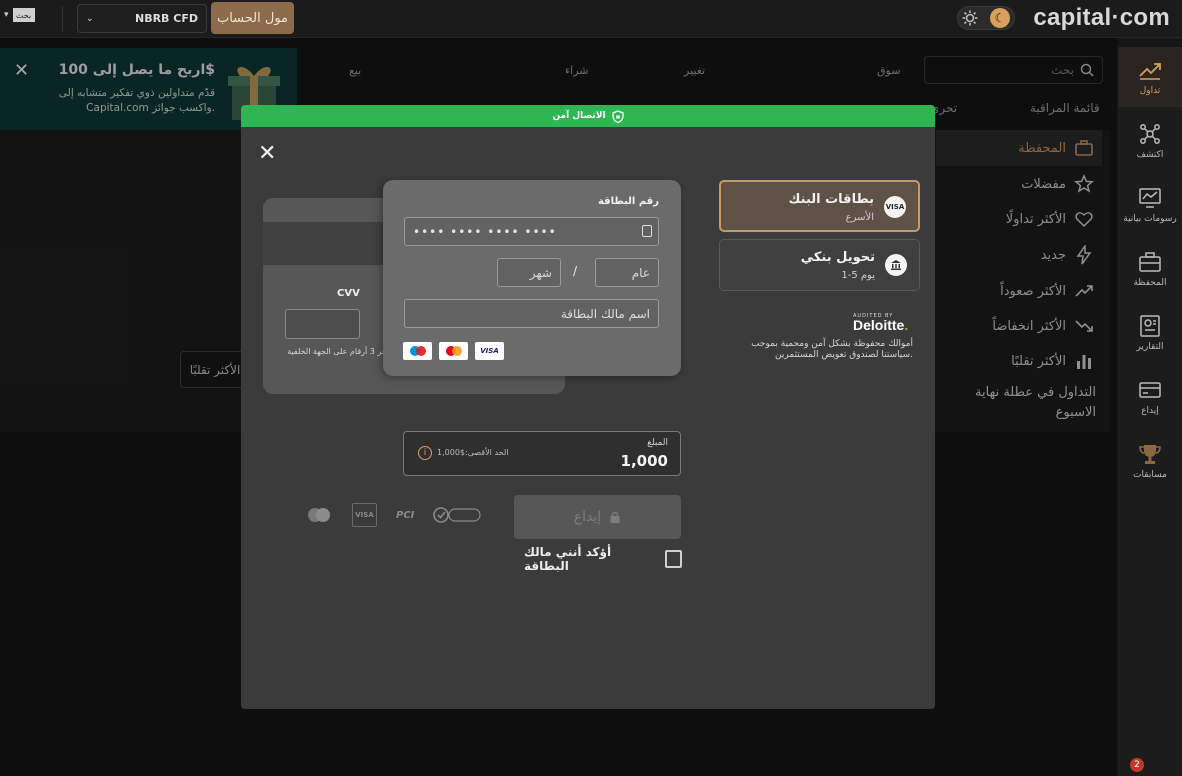 The height and width of the screenshot is (776, 1182). Describe the element at coordinates (1150, 219) in the screenshot. I see `sidebar-item-label: رسومات بيانية` at that location.